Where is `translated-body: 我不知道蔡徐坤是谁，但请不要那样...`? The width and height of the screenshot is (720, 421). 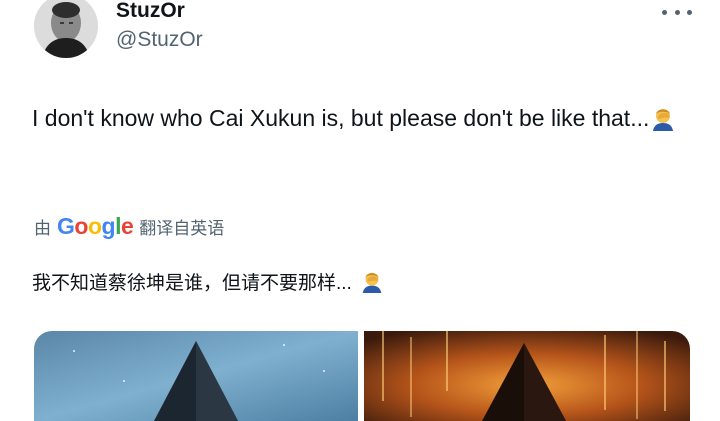
translated-body: 我不知道蔡徐坤是谁，但请不要那样... is located at coordinates (192, 283).